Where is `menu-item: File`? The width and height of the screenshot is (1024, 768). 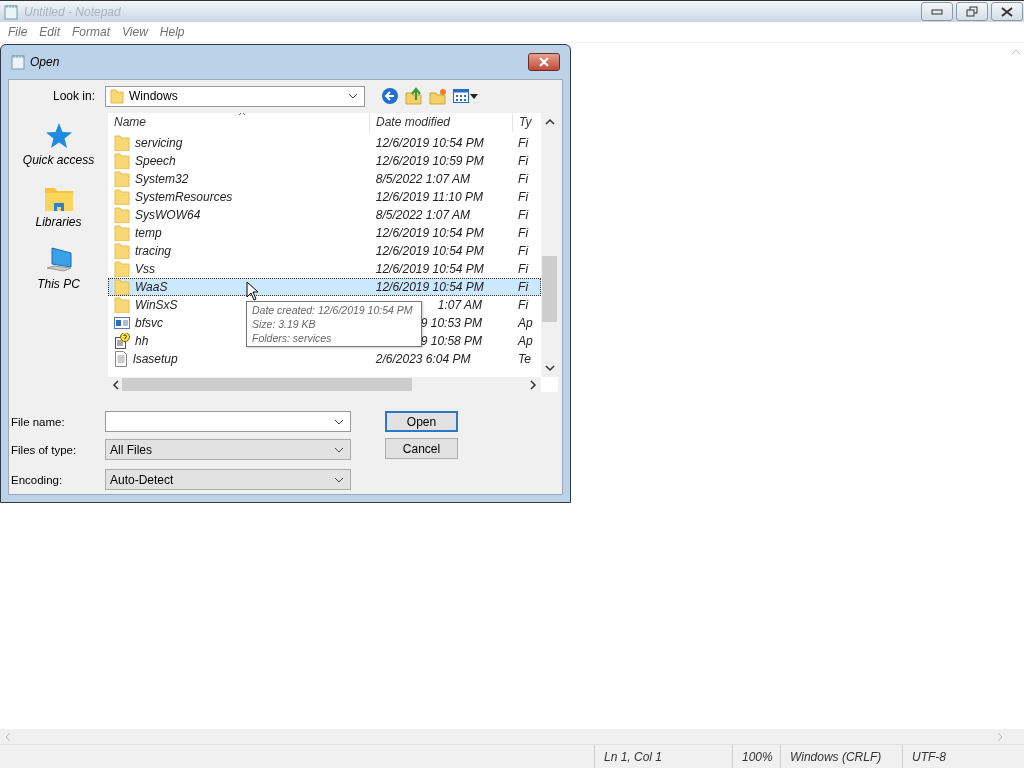 menu-item: File is located at coordinates (18, 32).